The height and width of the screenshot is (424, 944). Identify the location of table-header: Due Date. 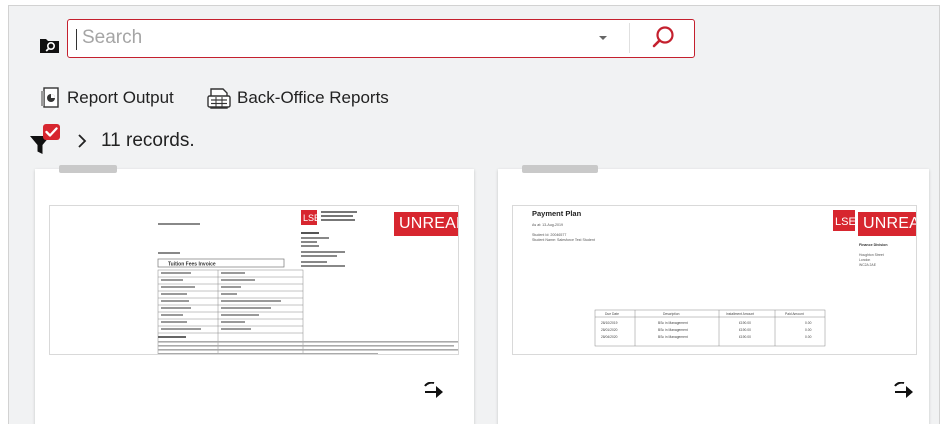
(612, 314).